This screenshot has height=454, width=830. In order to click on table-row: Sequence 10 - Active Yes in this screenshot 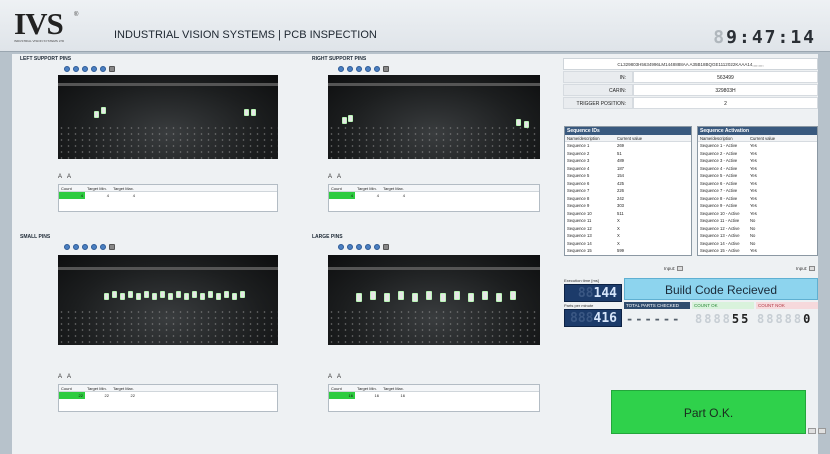, I will do `click(757, 214)`.